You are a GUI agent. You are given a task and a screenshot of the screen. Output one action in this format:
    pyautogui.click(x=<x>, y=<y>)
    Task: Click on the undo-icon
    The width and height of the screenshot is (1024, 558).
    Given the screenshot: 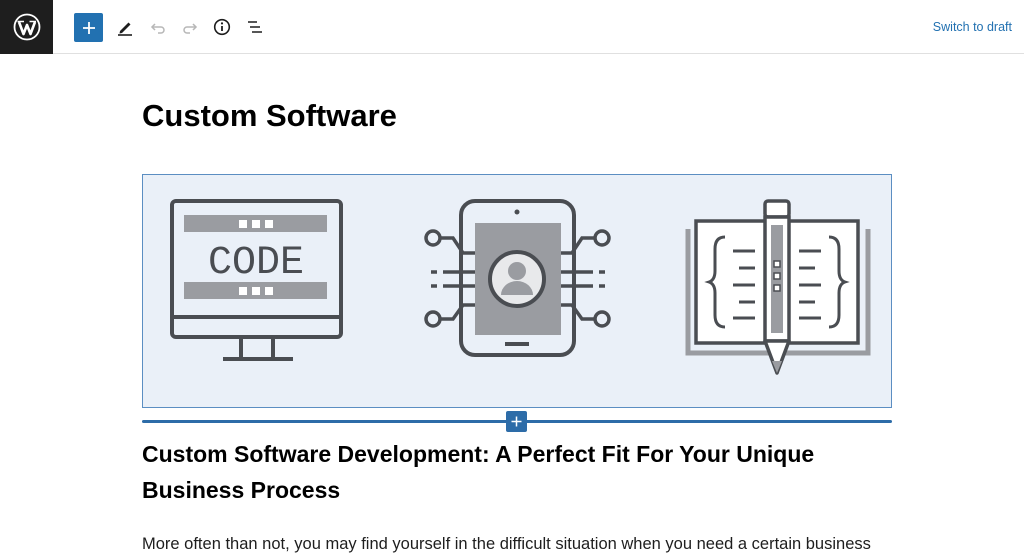 What is the action you would take?
    pyautogui.click(x=157, y=28)
    